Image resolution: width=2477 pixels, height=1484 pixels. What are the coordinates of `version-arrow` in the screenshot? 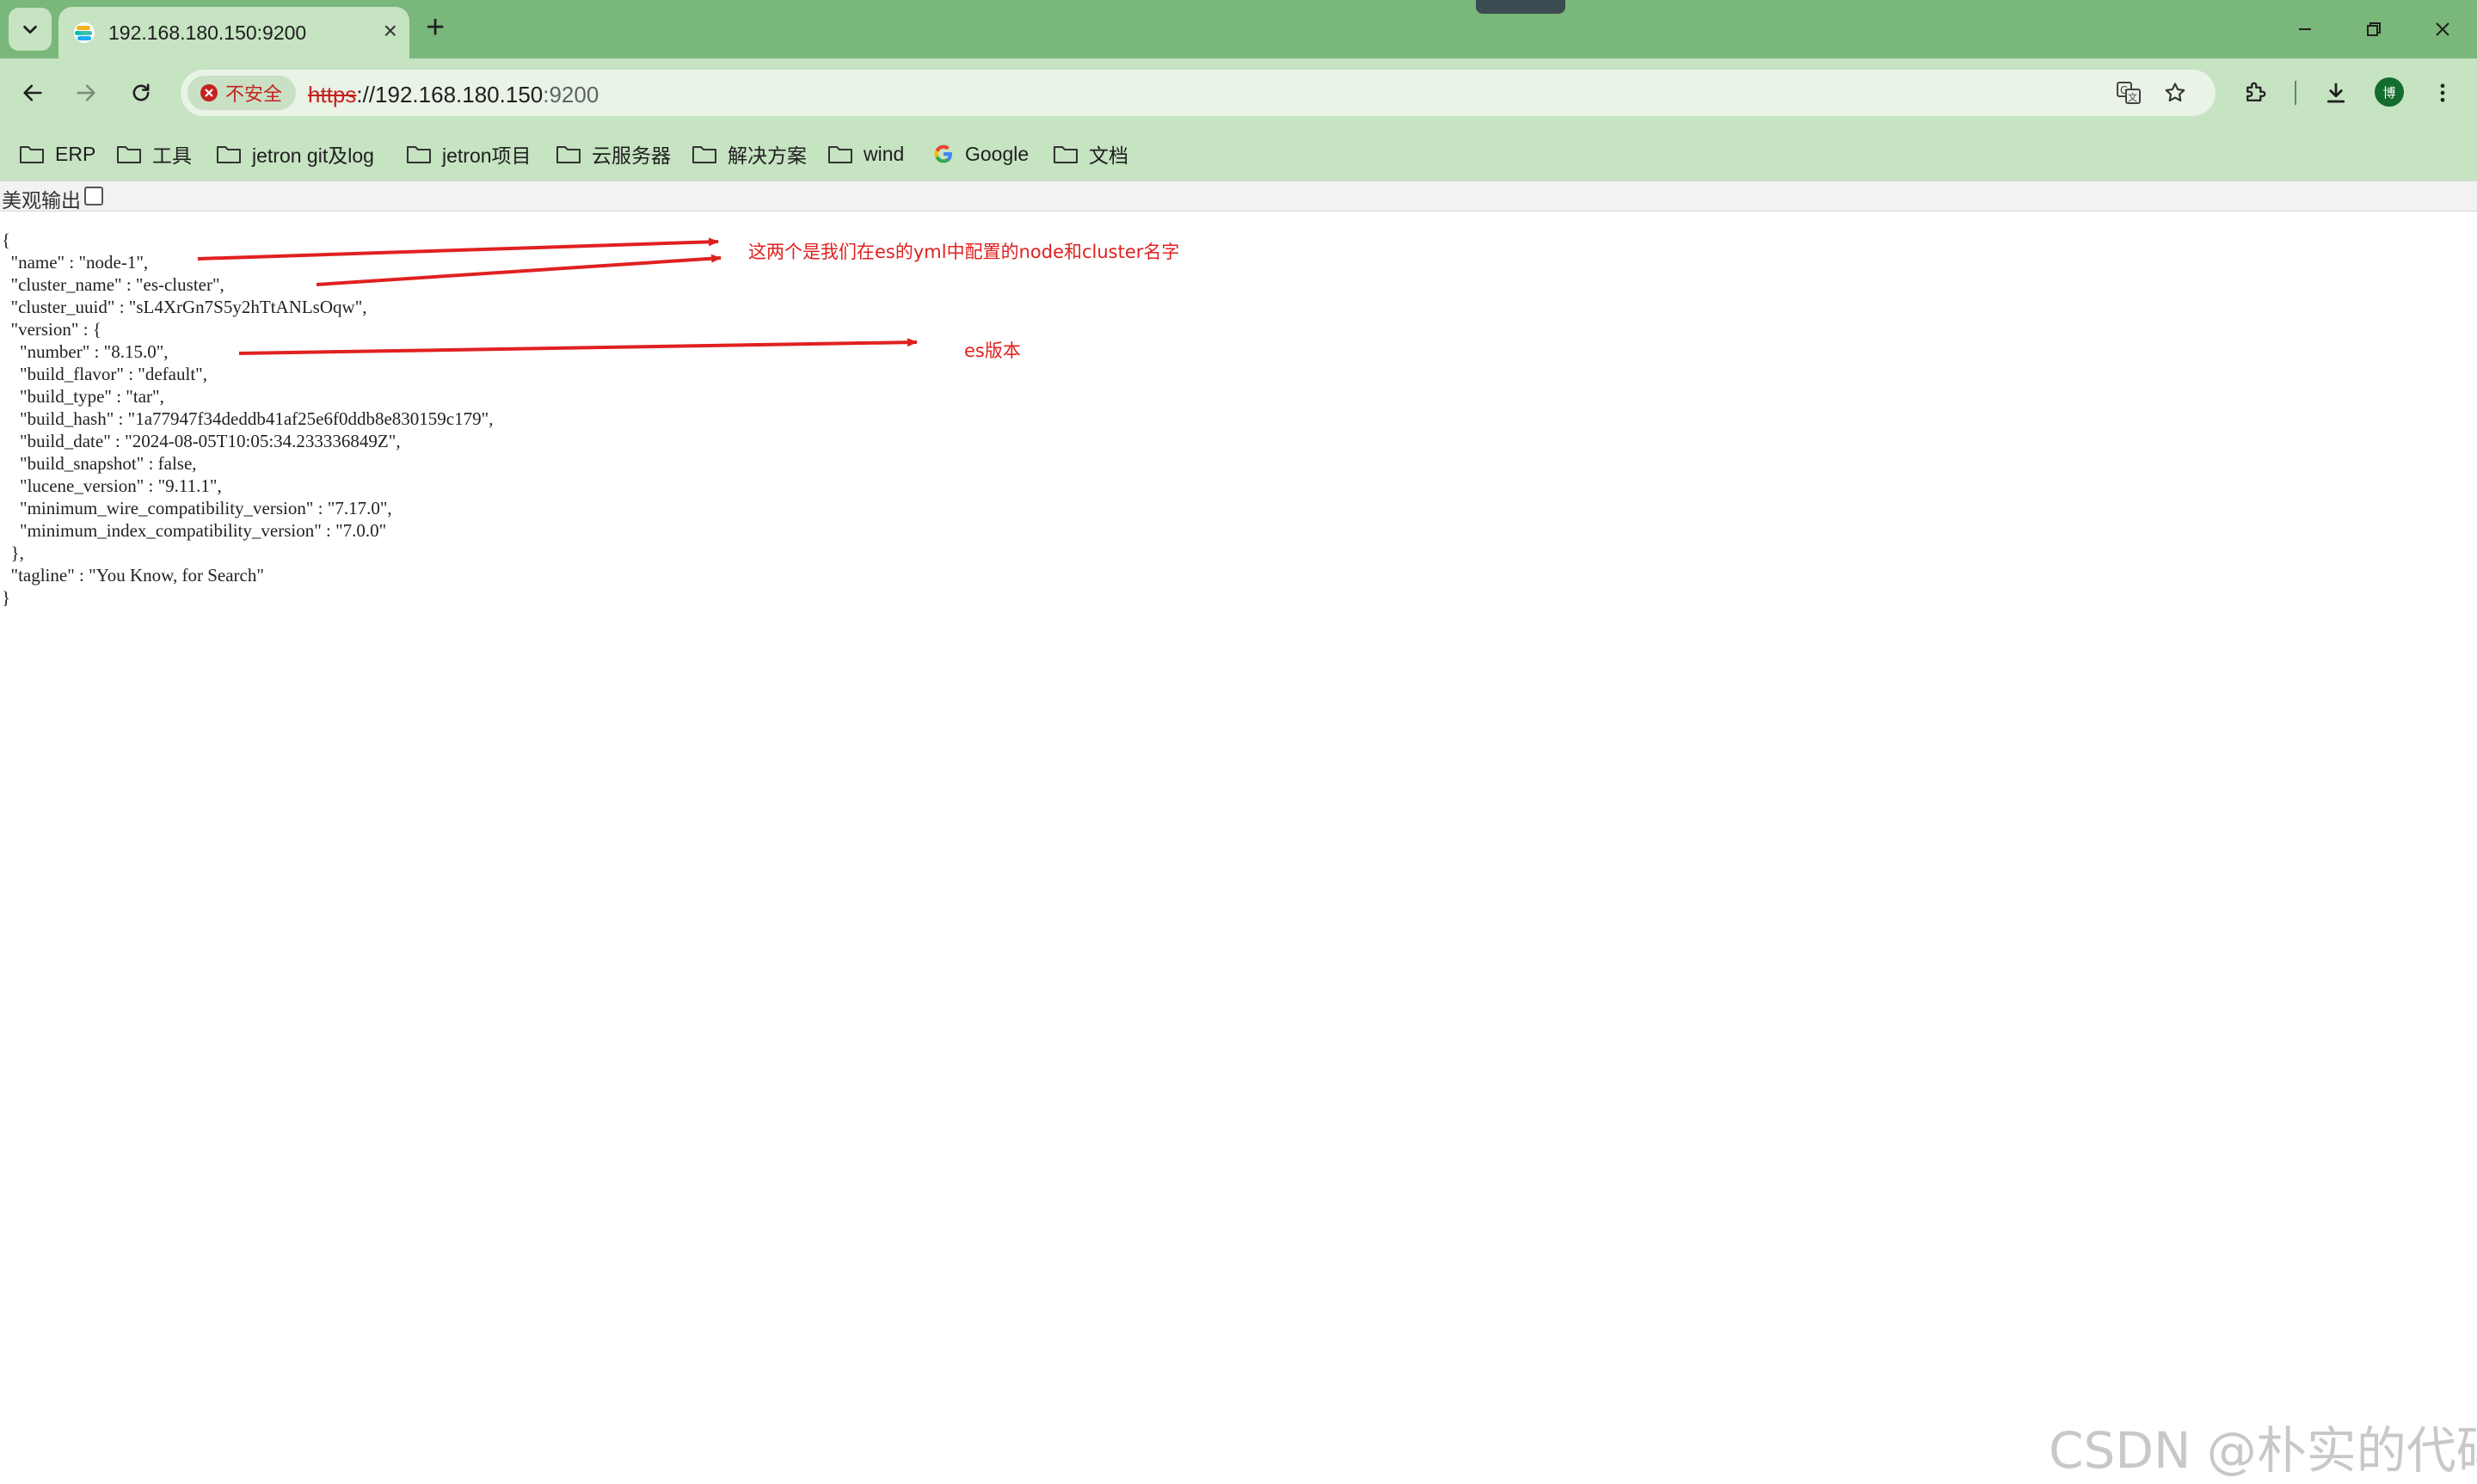 It's located at (578, 346).